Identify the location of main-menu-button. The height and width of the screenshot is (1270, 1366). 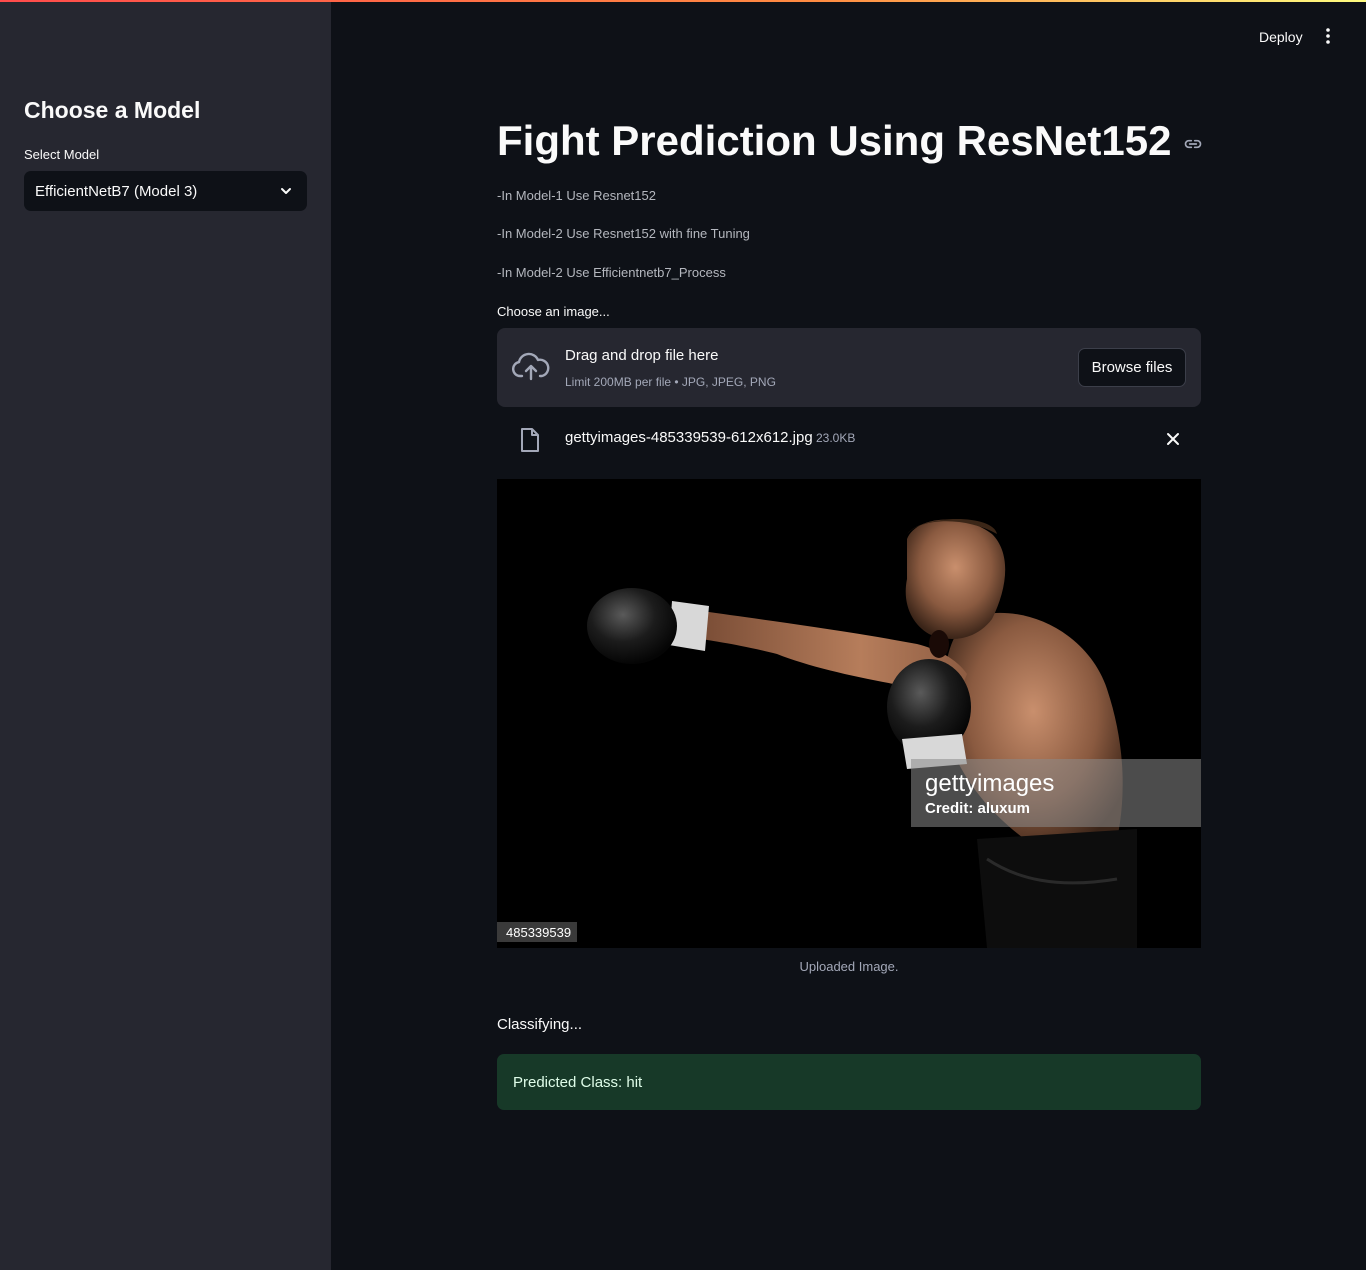
(1328, 36).